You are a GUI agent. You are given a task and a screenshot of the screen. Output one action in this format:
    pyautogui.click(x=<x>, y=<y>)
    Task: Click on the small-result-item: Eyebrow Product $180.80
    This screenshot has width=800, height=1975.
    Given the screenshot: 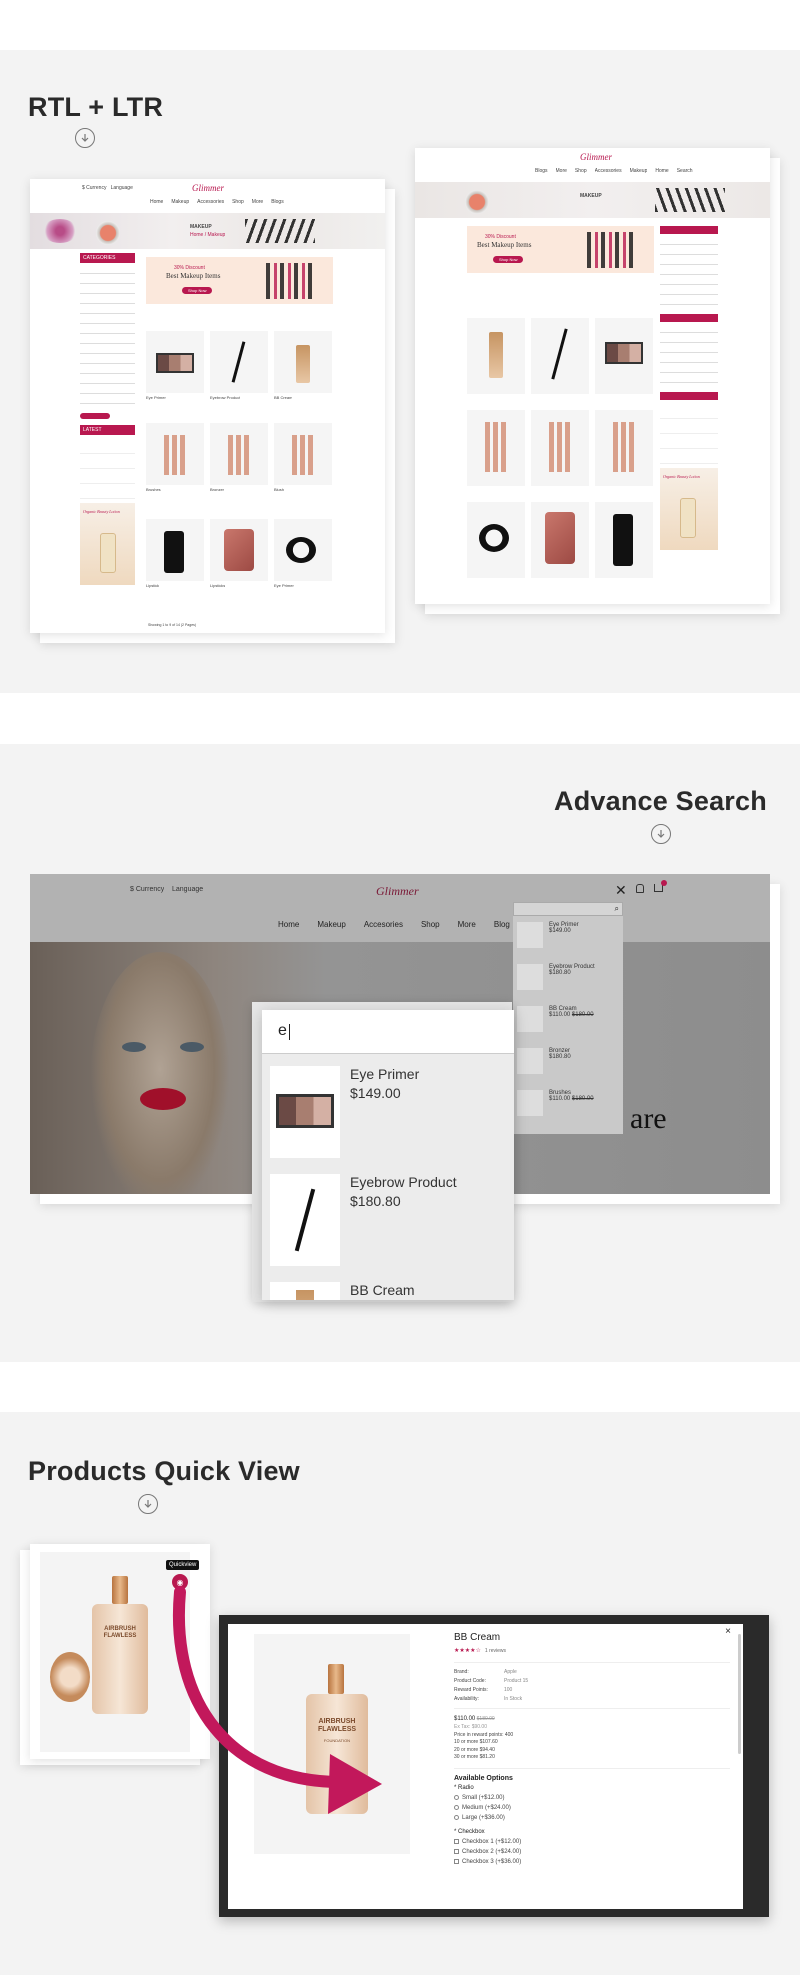 What is the action you would take?
    pyautogui.click(x=556, y=977)
    